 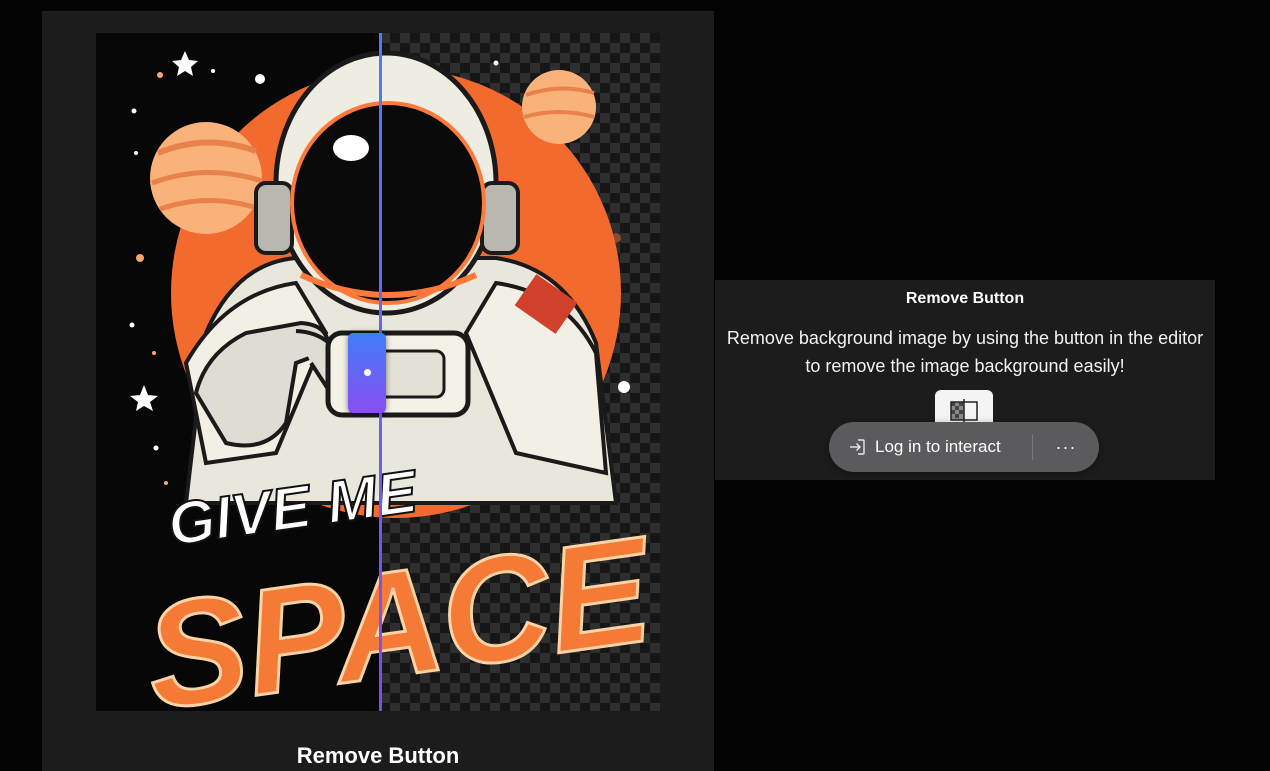 What do you see at coordinates (559, 107) in the screenshot?
I see `planet-right` at bounding box center [559, 107].